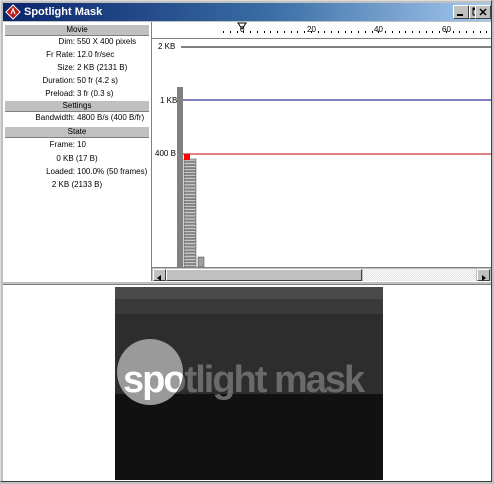 The width and height of the screenshot is (494, 484). What do you see at coordinates (153, 380) in the screenshot?
I see `stage-title-lit: spotlight mask` at bounding box center [153, 380].